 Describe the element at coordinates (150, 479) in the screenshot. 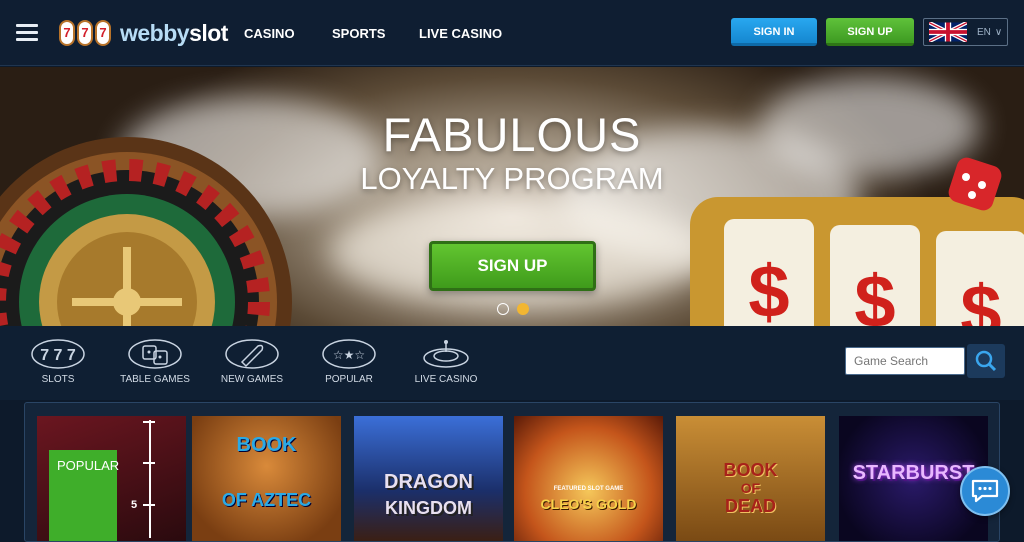

I see `scale-bar` at that location.